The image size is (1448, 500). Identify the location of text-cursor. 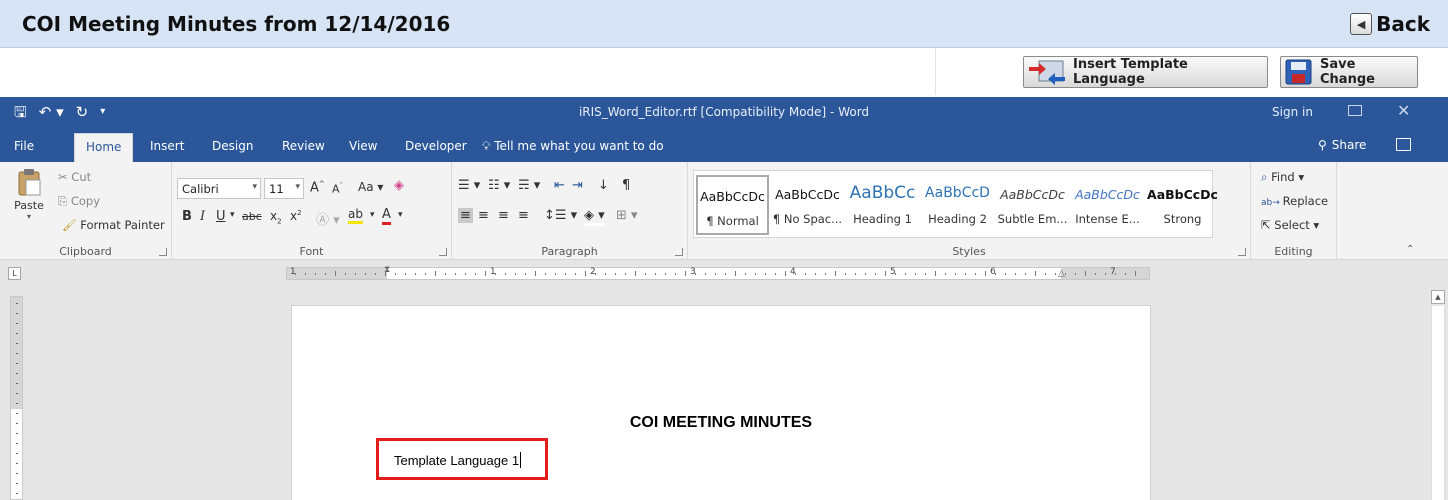
(521, 460).